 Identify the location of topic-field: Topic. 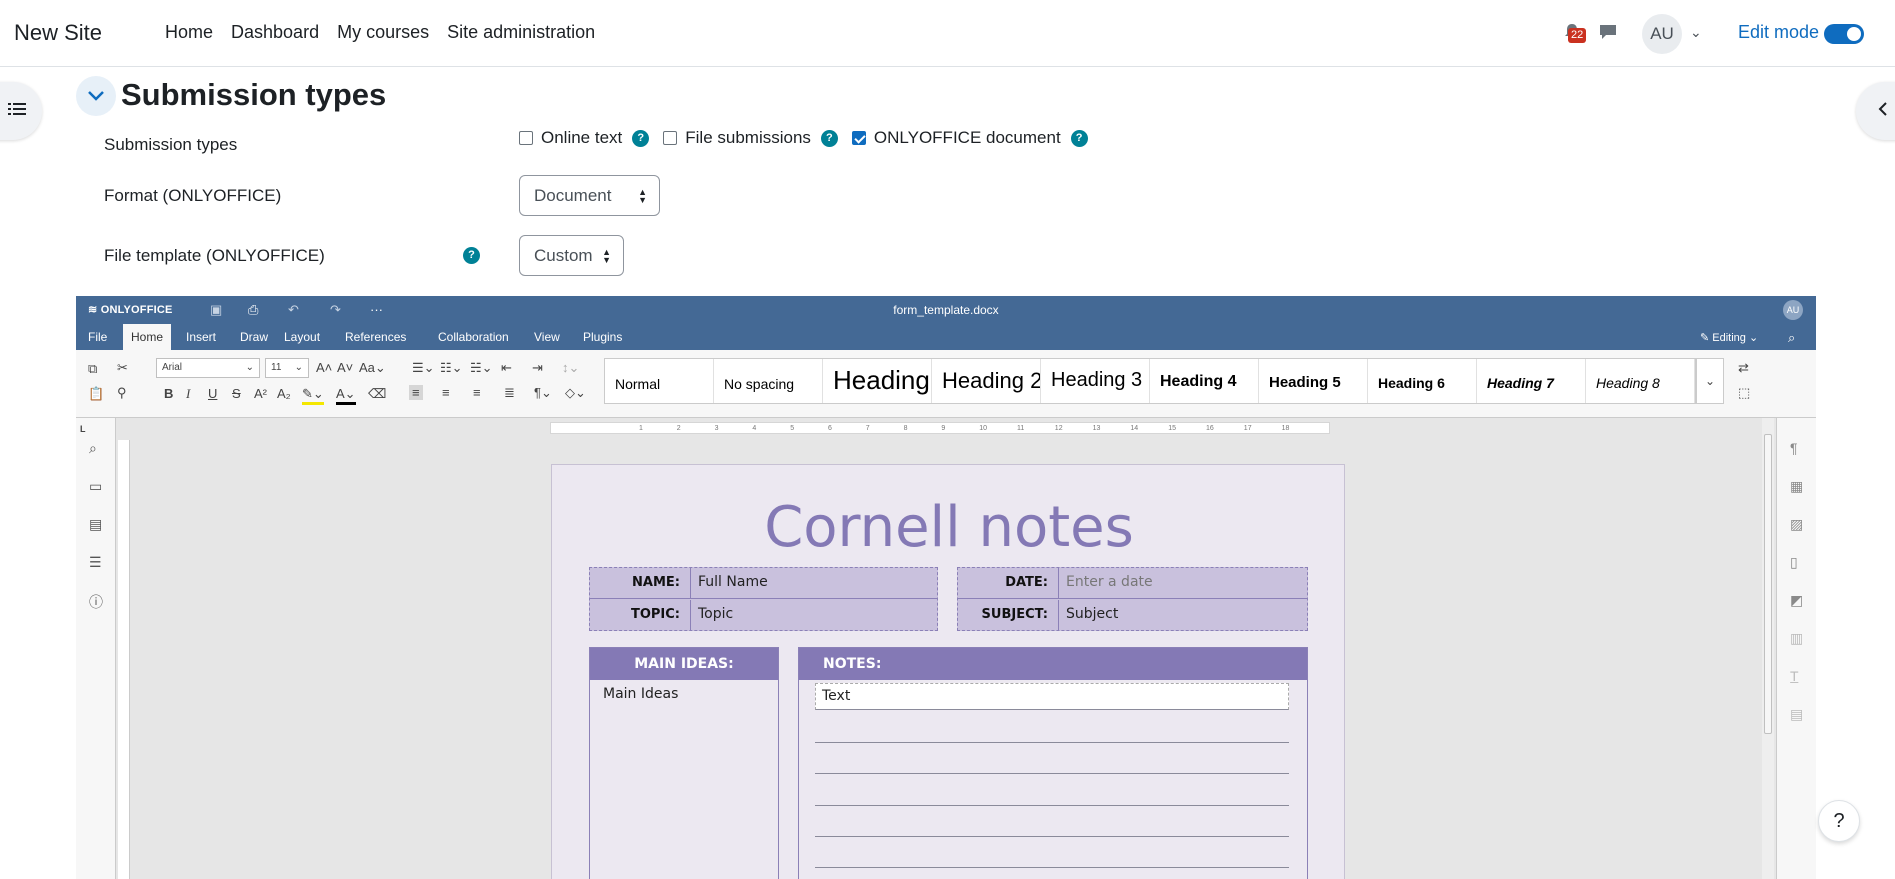
(715, 614).